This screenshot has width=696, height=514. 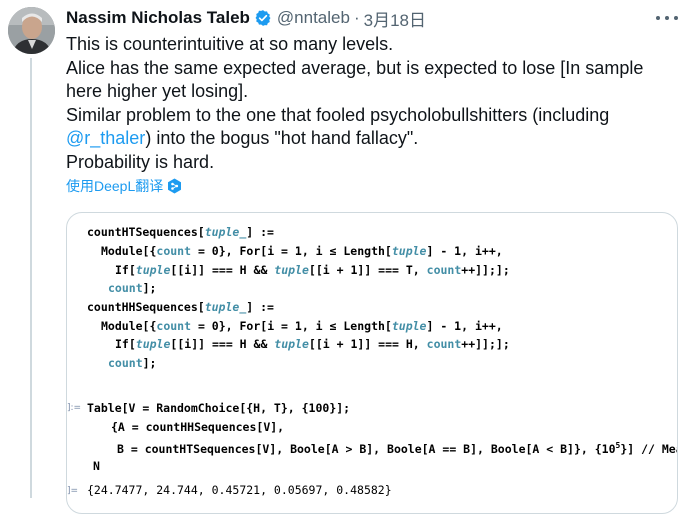 I want to click on def2-head: countHHSequences[tuple_] :=, so click(x=180, y=307).